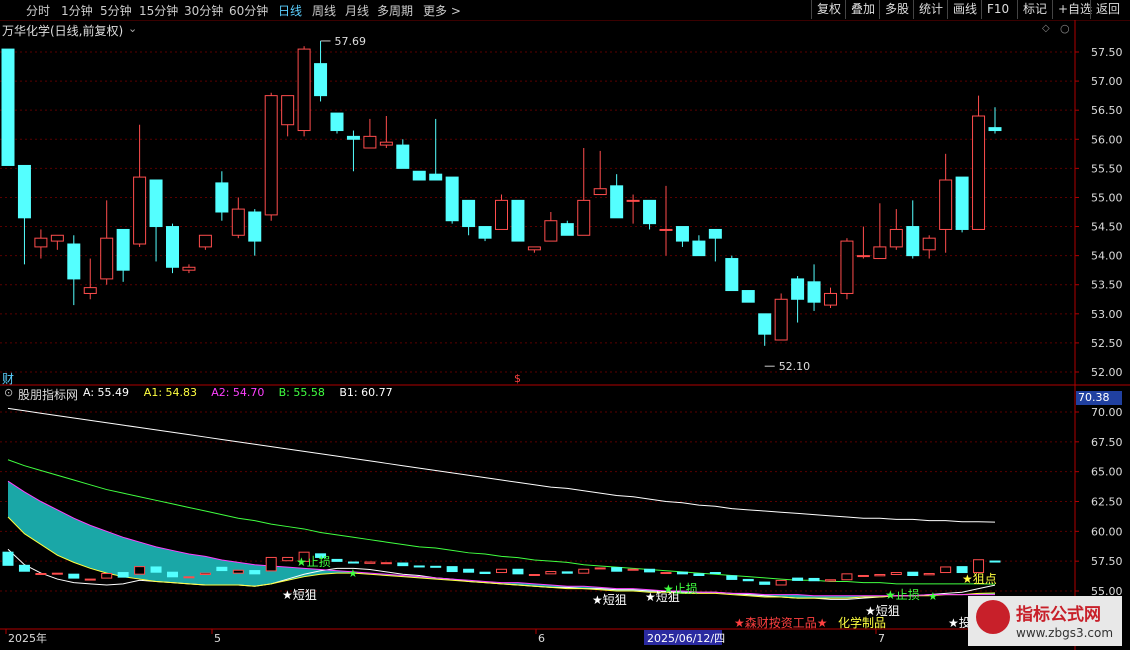 The height and width of the screenshot is (650, 1130). What do you see at coordinates (1107, 197) in the screenshot?
I see `y-tick-label-5: 55.00` at bounding box center [1107, 197].